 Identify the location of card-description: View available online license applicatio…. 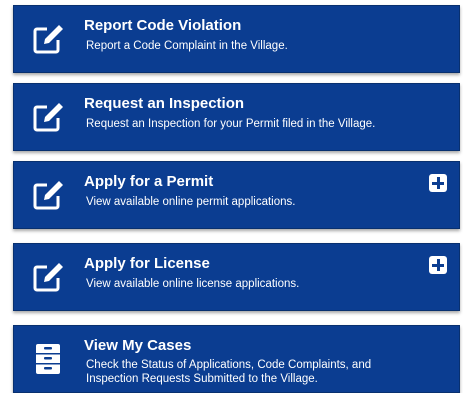
(193, 284).